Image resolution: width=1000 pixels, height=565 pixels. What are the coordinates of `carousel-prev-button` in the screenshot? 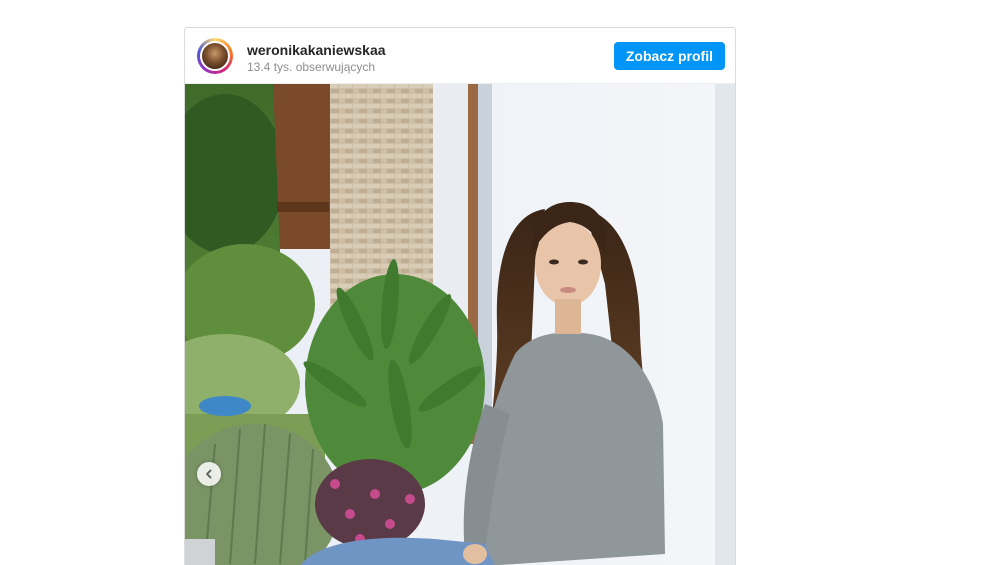 It's located at (209, 474).